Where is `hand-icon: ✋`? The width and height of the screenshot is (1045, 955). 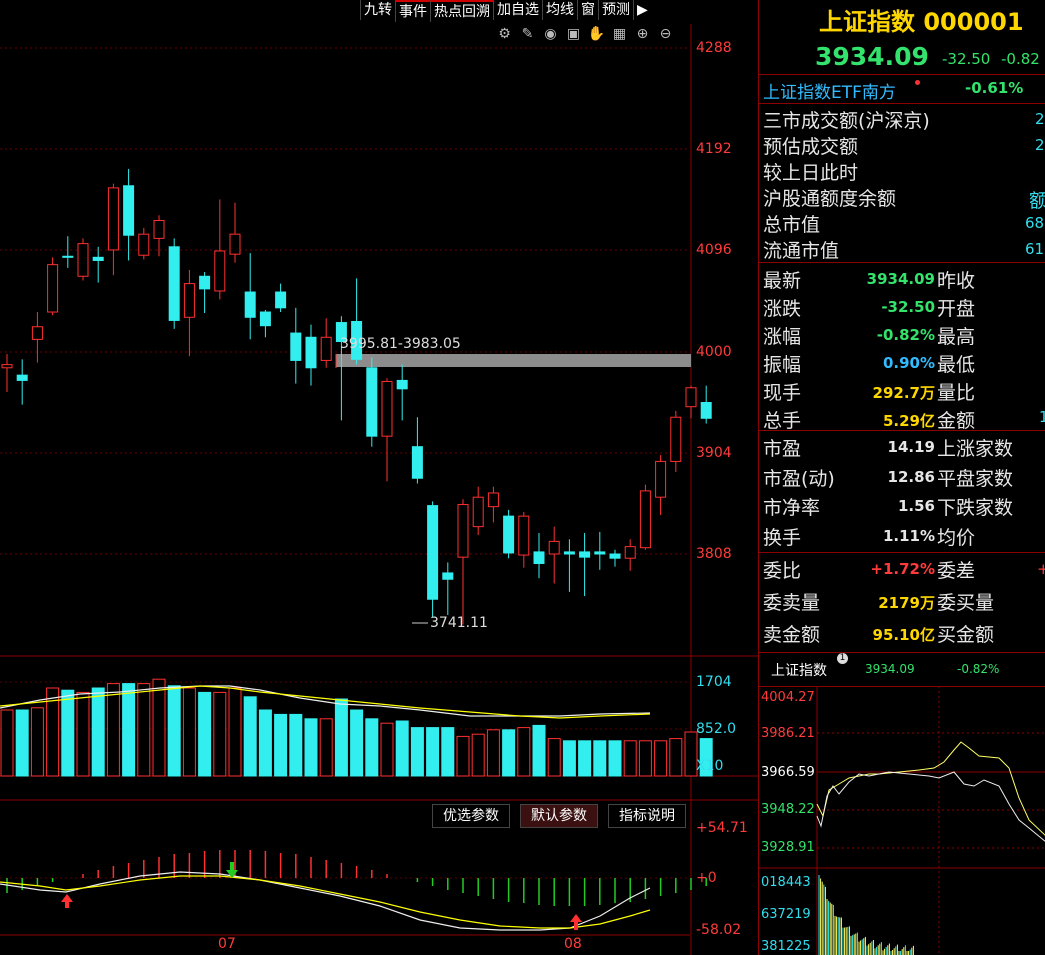
hand-icon: ✋ is located at coordinates (596, 33).